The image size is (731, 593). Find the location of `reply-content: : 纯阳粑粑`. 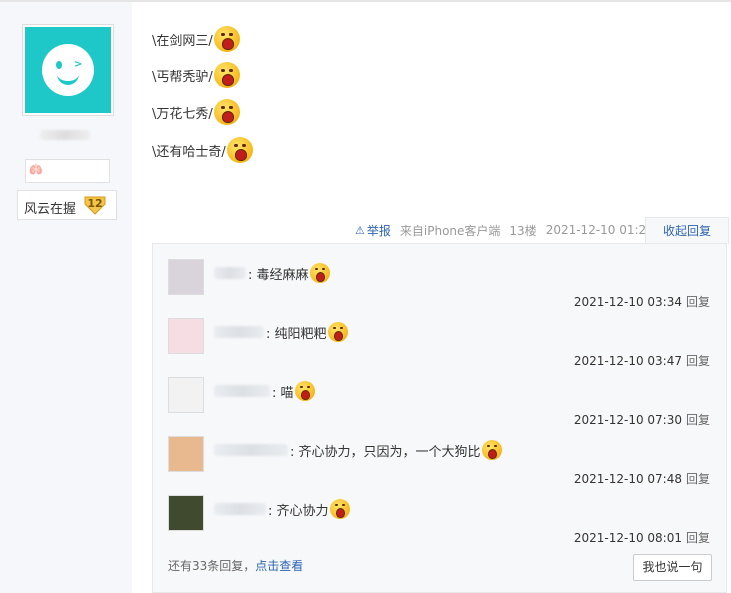

reply-content: : 纯阳粑粑 is located at coordinates (281, 332).